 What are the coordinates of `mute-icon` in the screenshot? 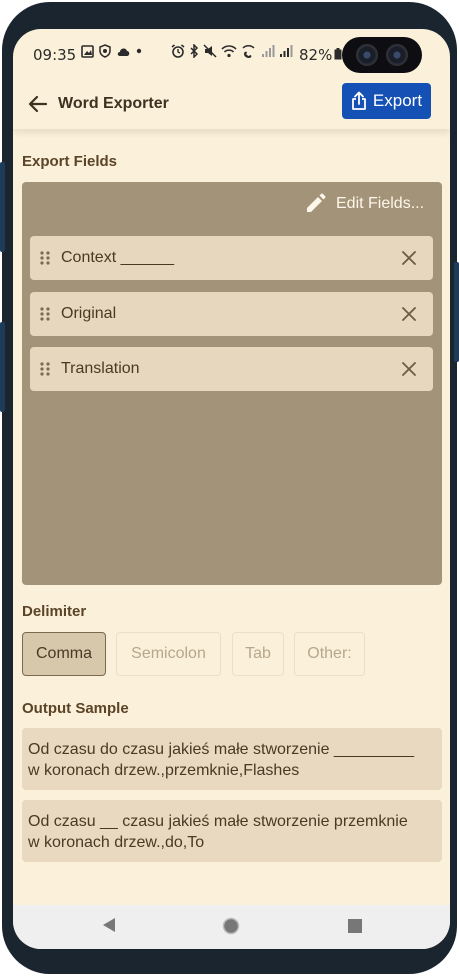 It's located at (210, 51).